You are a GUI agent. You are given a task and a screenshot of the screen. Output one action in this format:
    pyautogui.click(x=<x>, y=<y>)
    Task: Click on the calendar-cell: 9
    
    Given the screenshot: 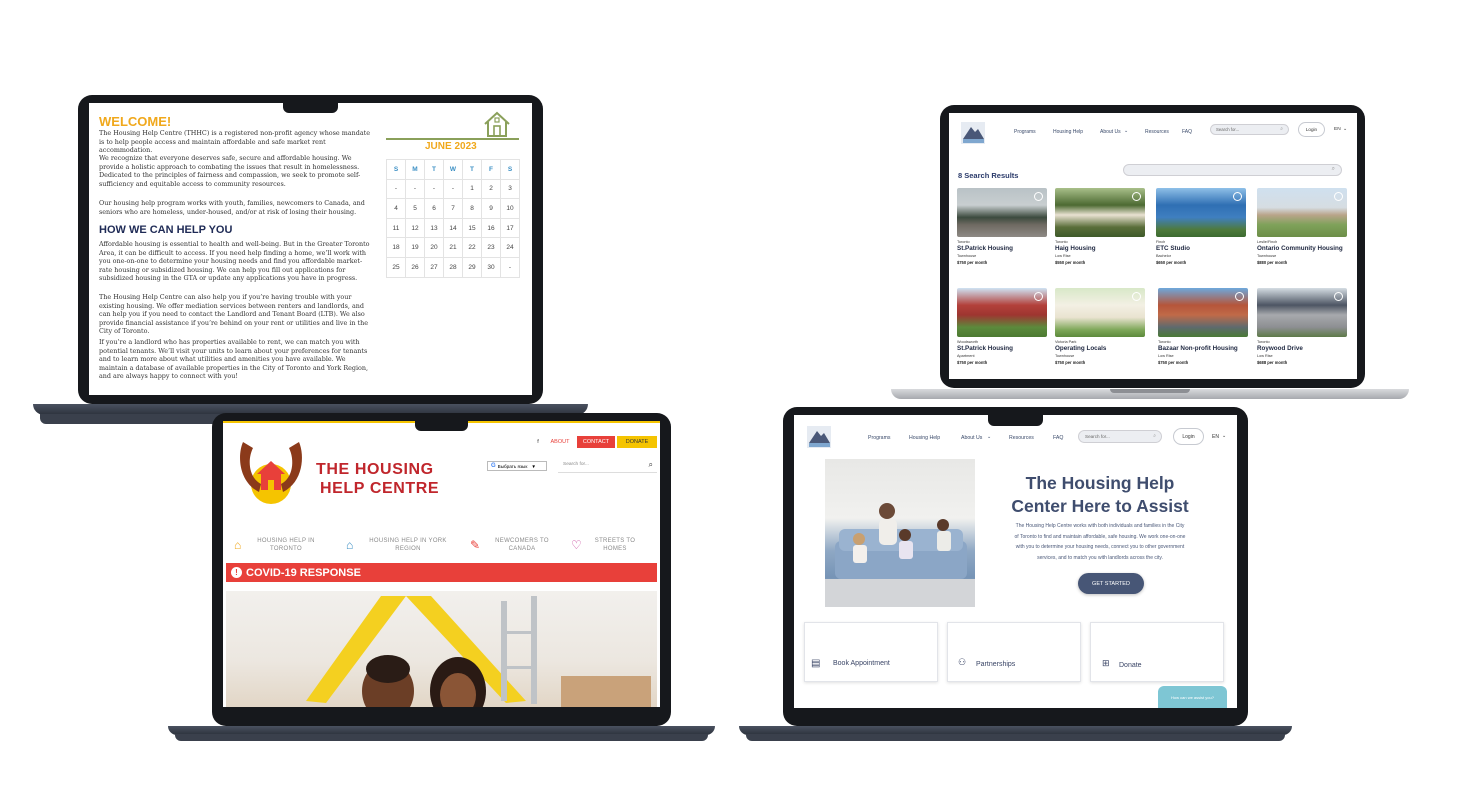 What is the action you would take?
    pyautogui.click(x=491, y=208)
    